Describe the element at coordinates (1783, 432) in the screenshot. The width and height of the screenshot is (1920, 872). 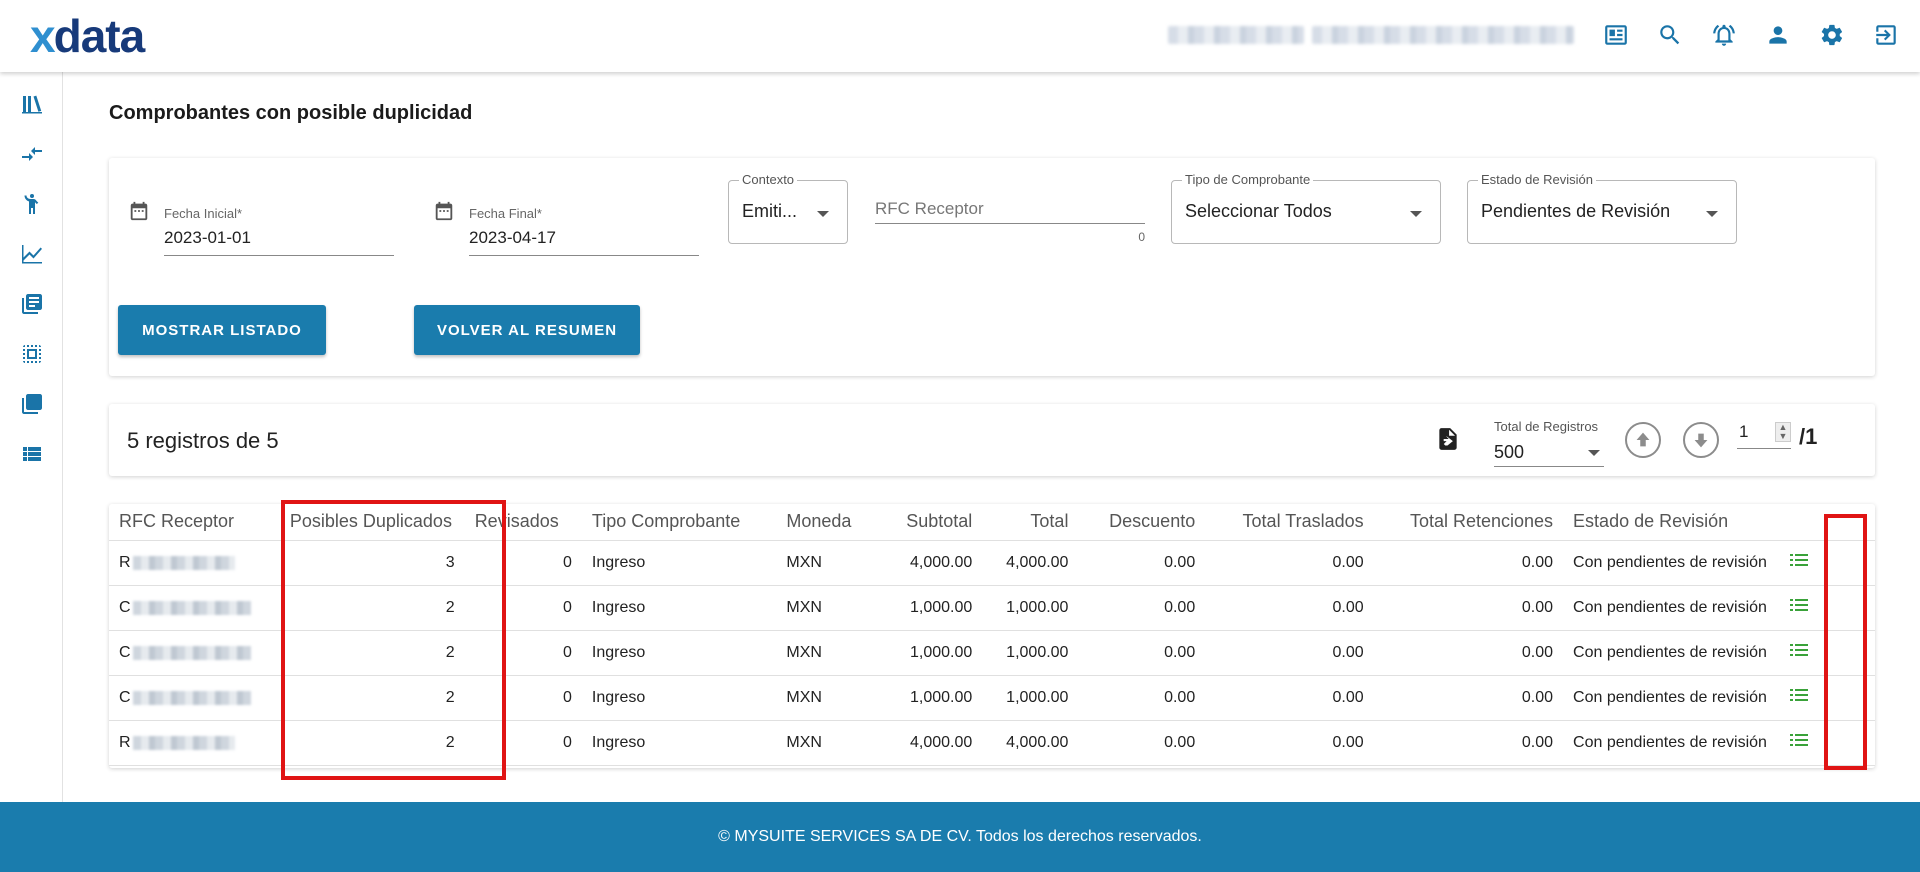
I see `page-spinner: ▲ ▼` at that location.